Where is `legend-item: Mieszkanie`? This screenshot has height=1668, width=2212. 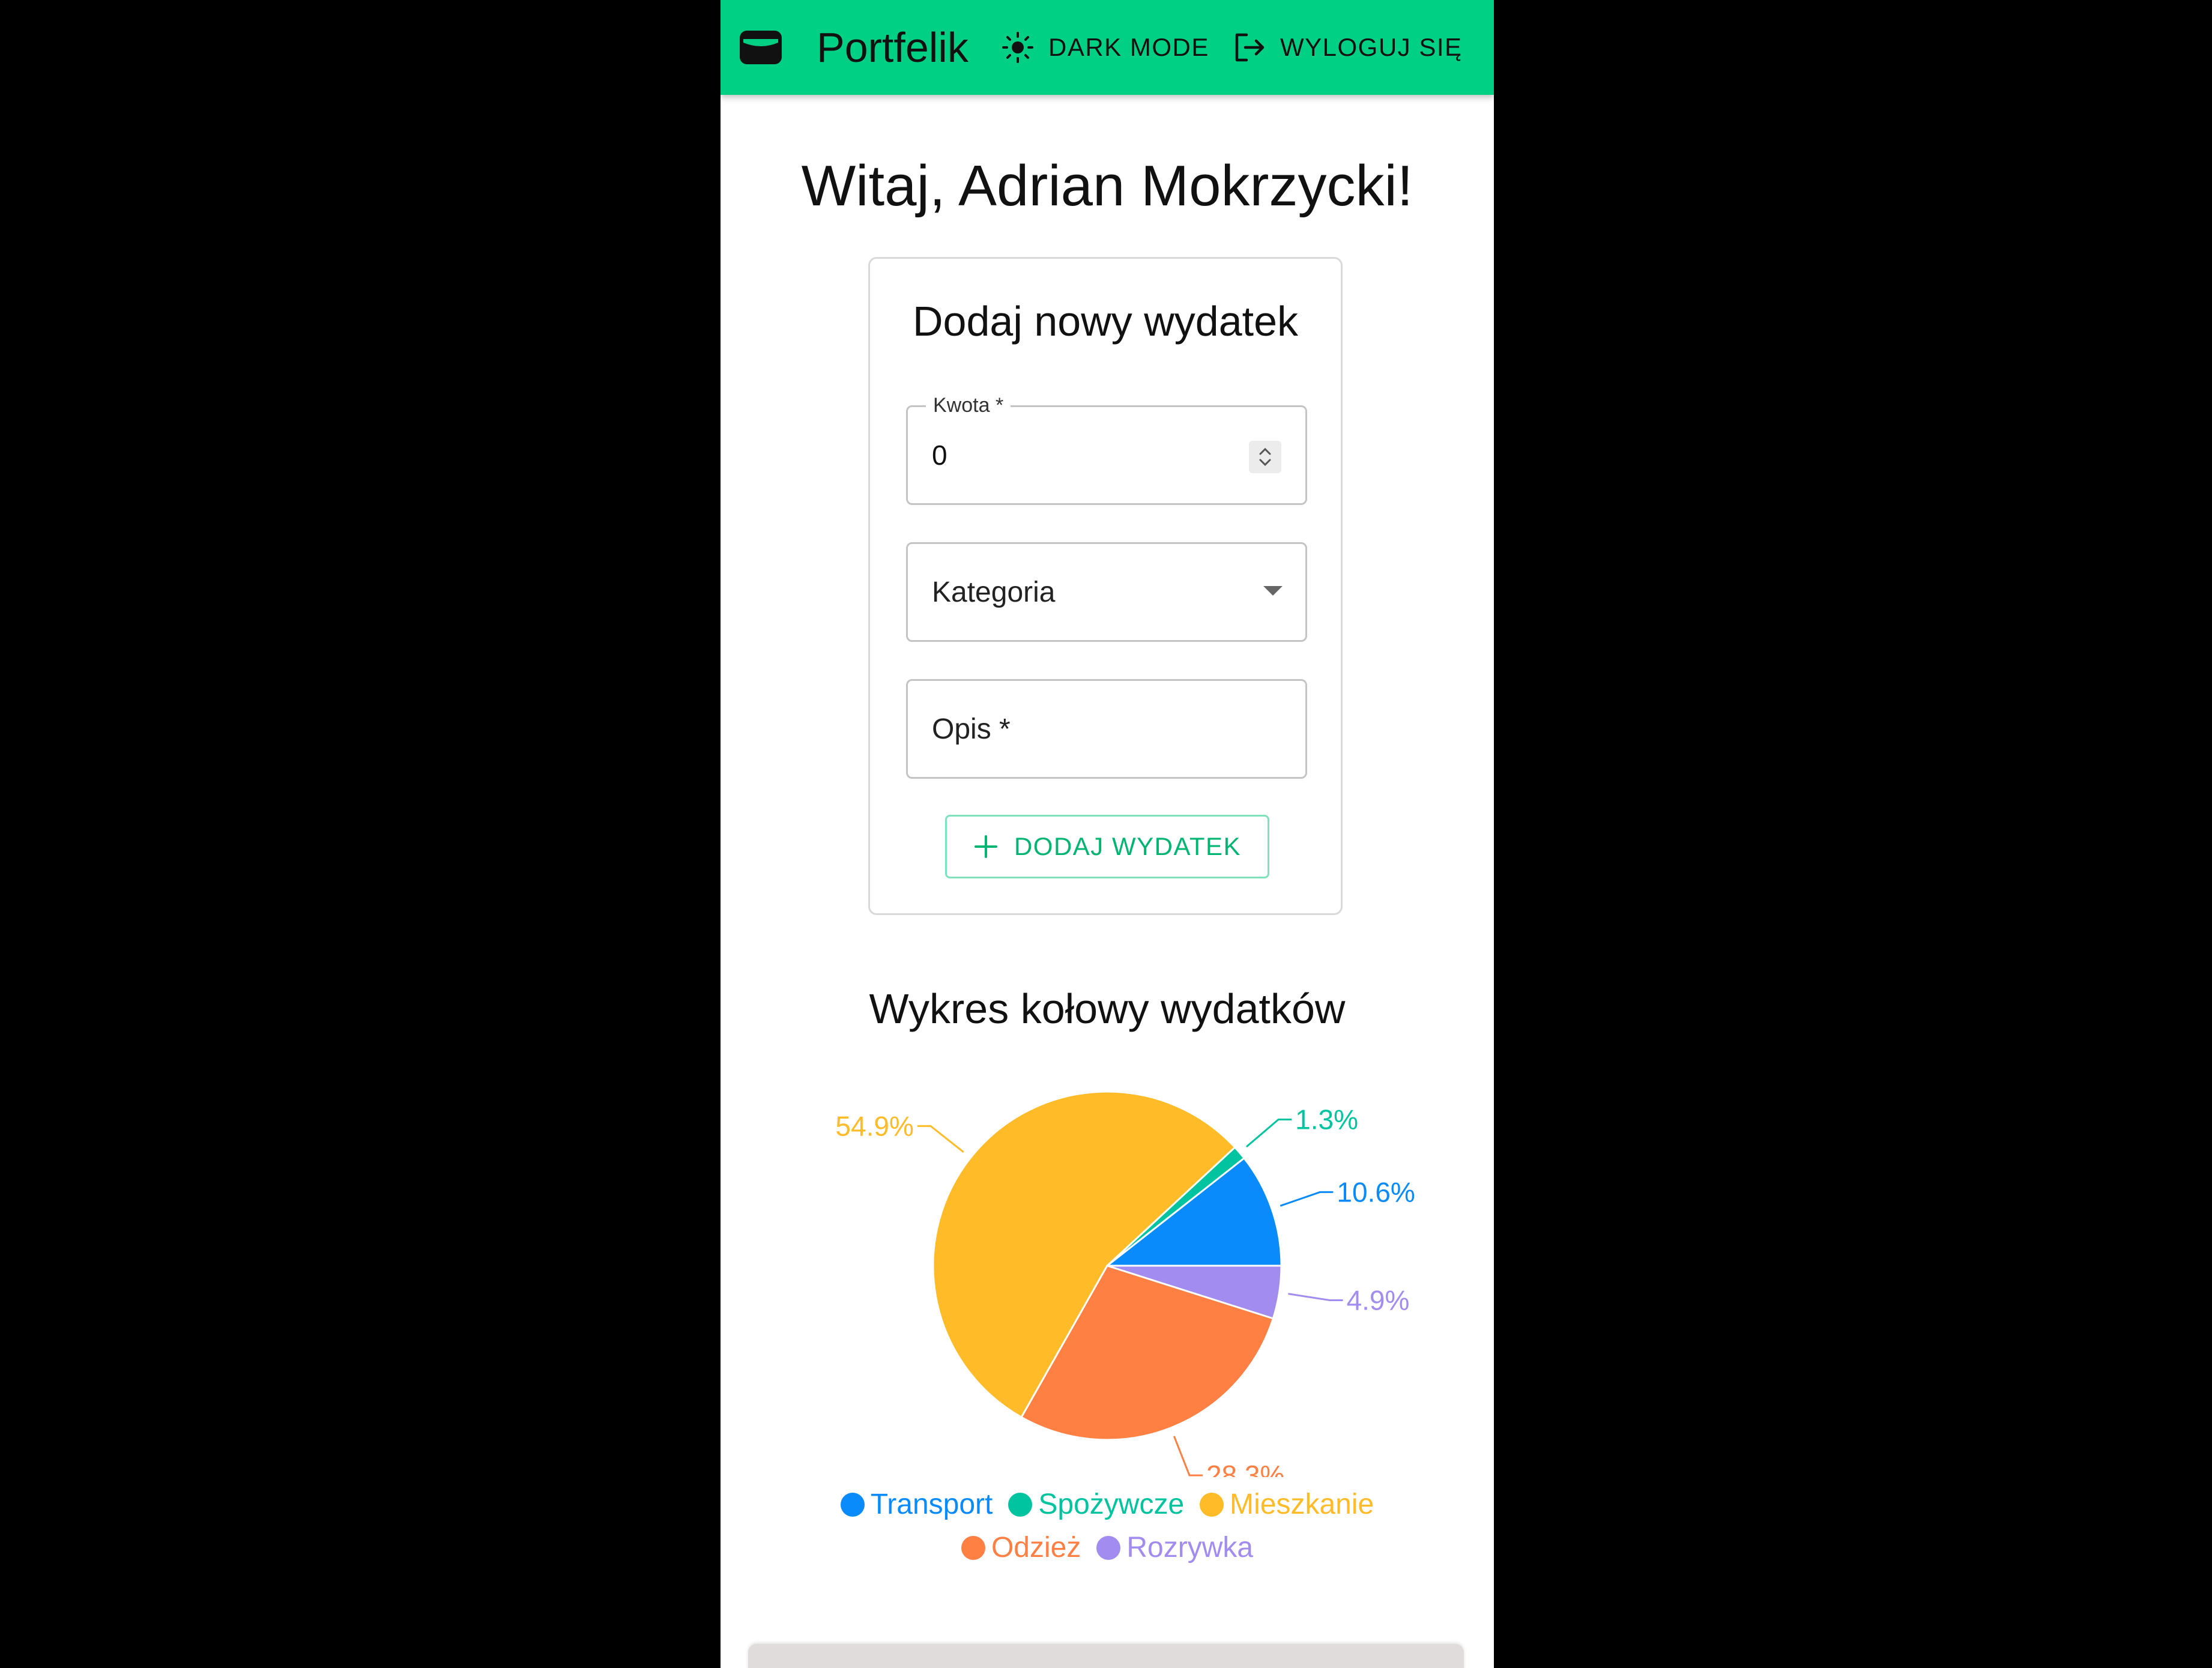 legend-item: Mieszkanie is located at coordinates (1287, 1505).